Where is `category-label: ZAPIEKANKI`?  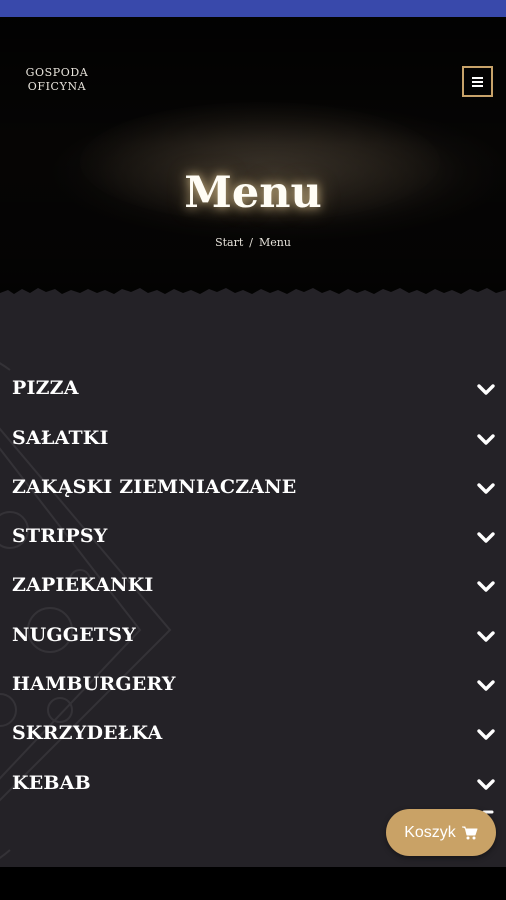
category-label: ZAPIEKANKI is located at coordinates (83, 585).